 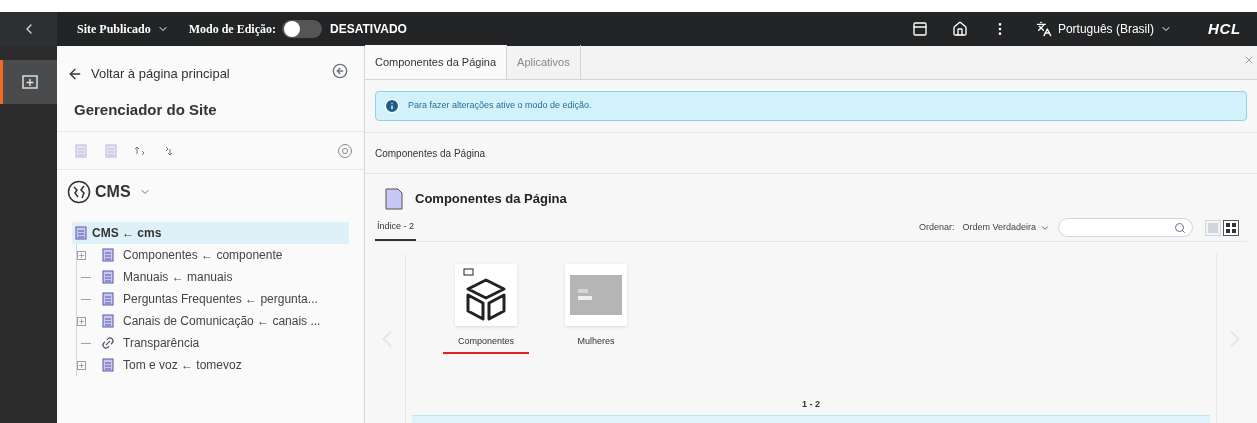 What do you see at coordinates (178, 277) in the screenshot?
I see `tree-item: Manuais ← manuais` at bounding box center [178, 277].